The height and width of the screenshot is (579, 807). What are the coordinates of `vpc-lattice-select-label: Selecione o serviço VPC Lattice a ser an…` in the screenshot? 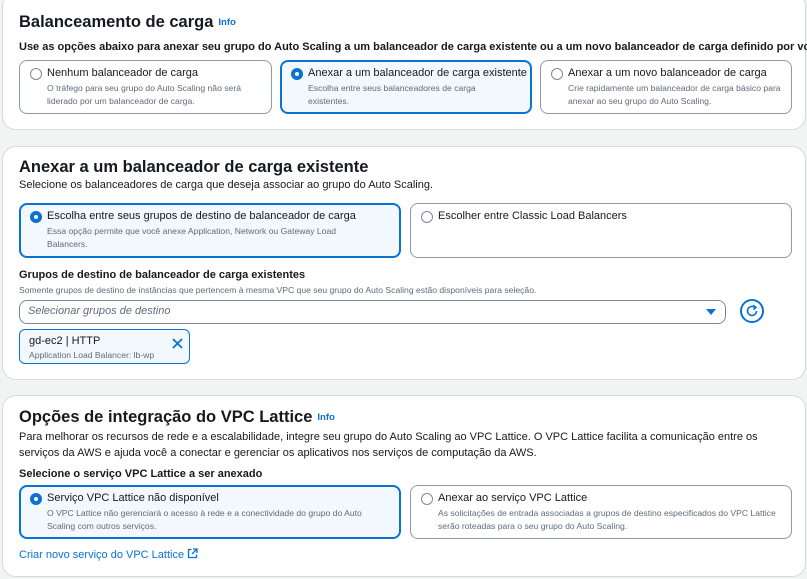 It's located at (141, 474).